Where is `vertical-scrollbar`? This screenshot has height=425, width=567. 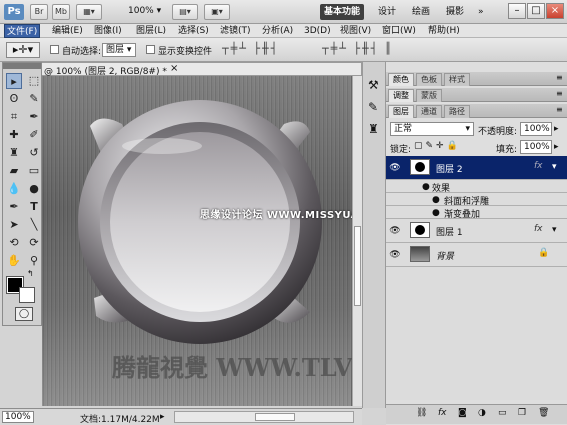
vertical-scrollbar is located at coordinates (357, 241).